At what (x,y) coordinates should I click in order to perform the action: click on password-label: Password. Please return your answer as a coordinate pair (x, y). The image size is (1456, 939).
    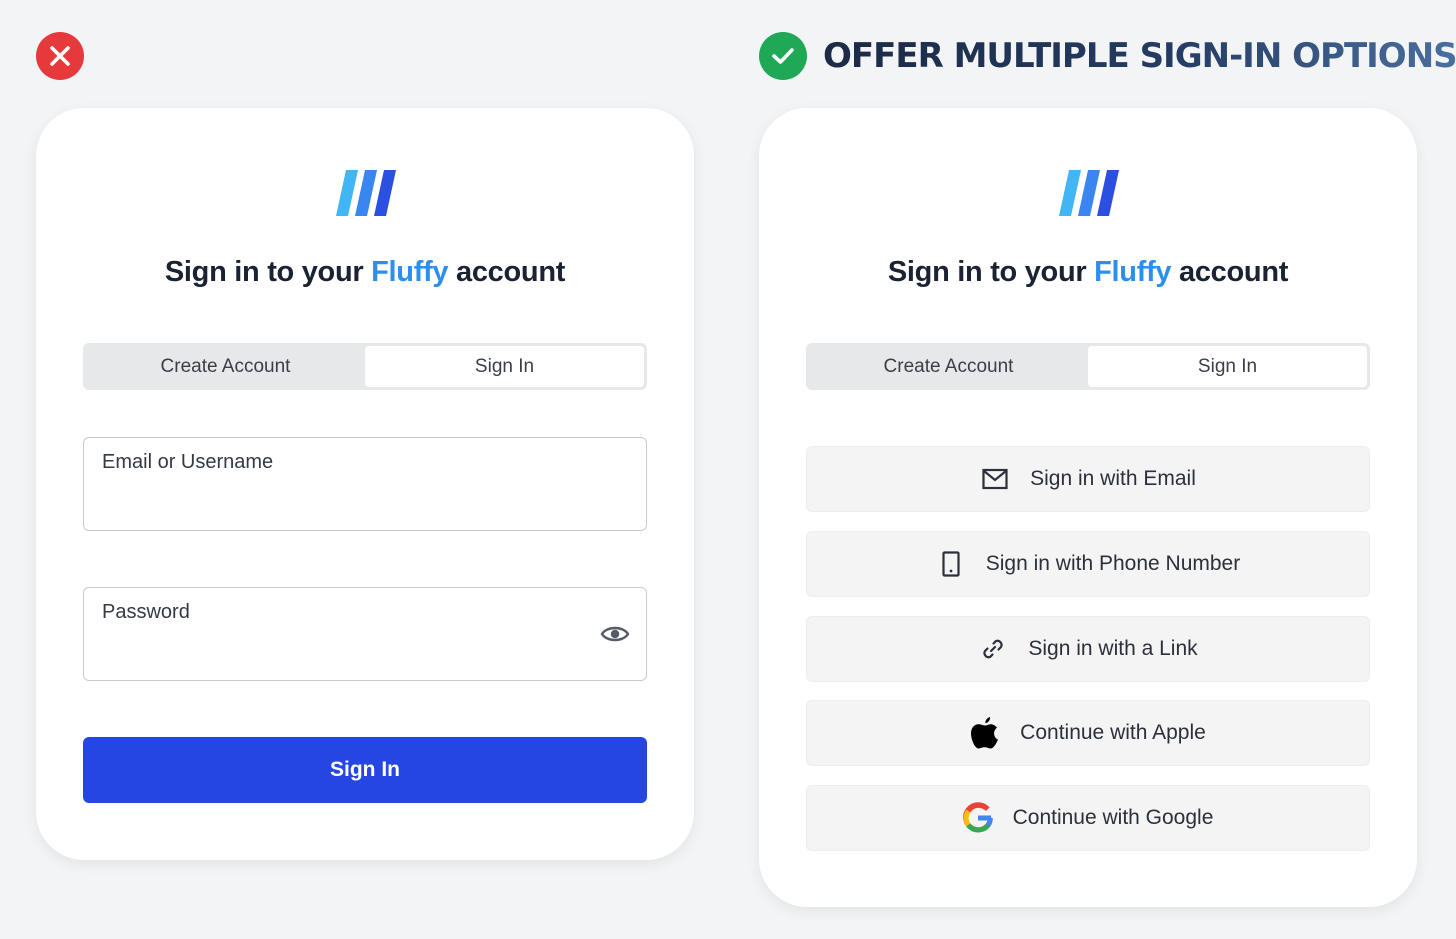
    Looking at the image, I should click on (146, 612).